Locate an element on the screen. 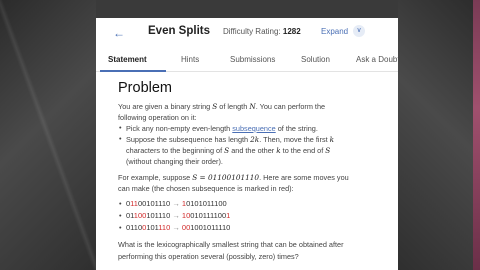 Image resolution: width=480 pixels, height=270 pixels. problem-heading: Problem is located at coordinates (145, 88).